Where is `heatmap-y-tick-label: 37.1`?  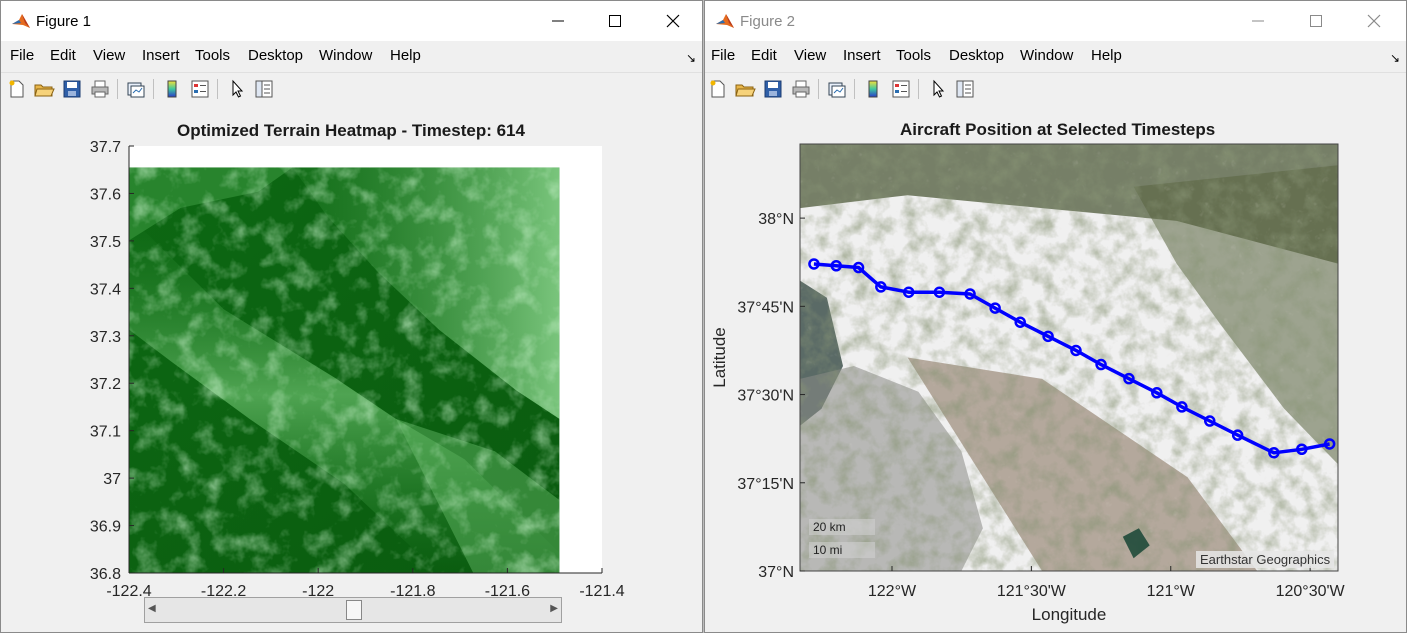
heatmap-y-tick-label: 37.1 is located at coordinates (105, 432).